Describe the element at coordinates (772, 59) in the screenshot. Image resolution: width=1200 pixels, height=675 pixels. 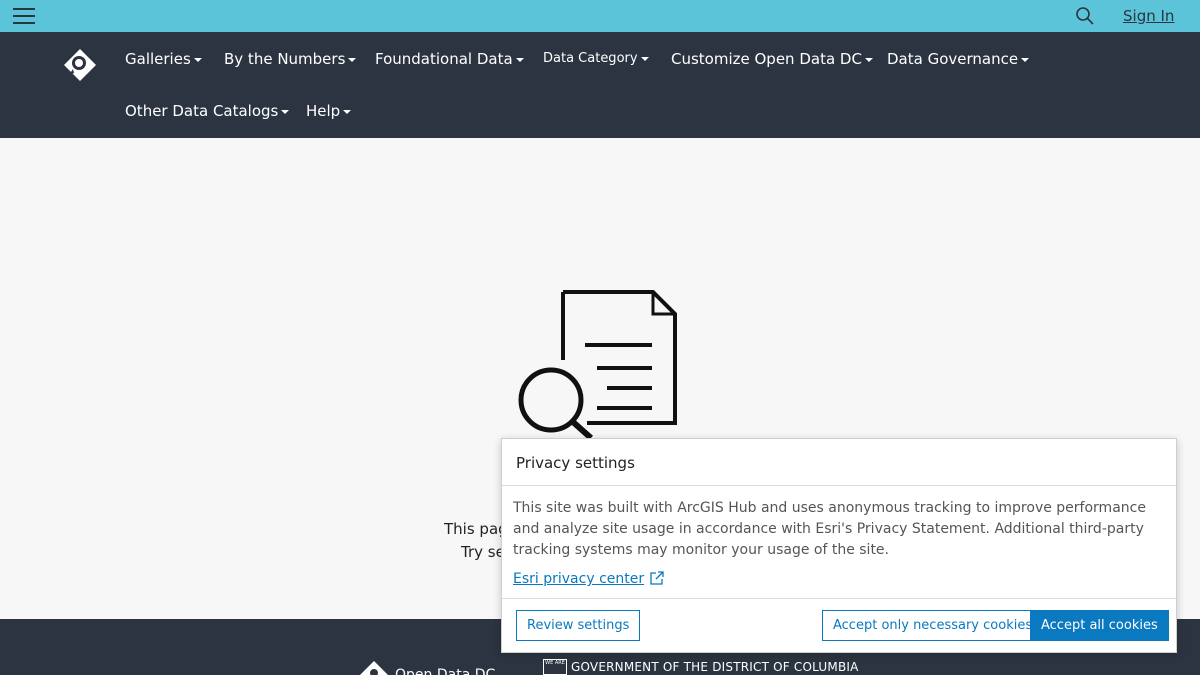
I see `nav-customize-open-data-dc: Customize Open Data DC` at that location.